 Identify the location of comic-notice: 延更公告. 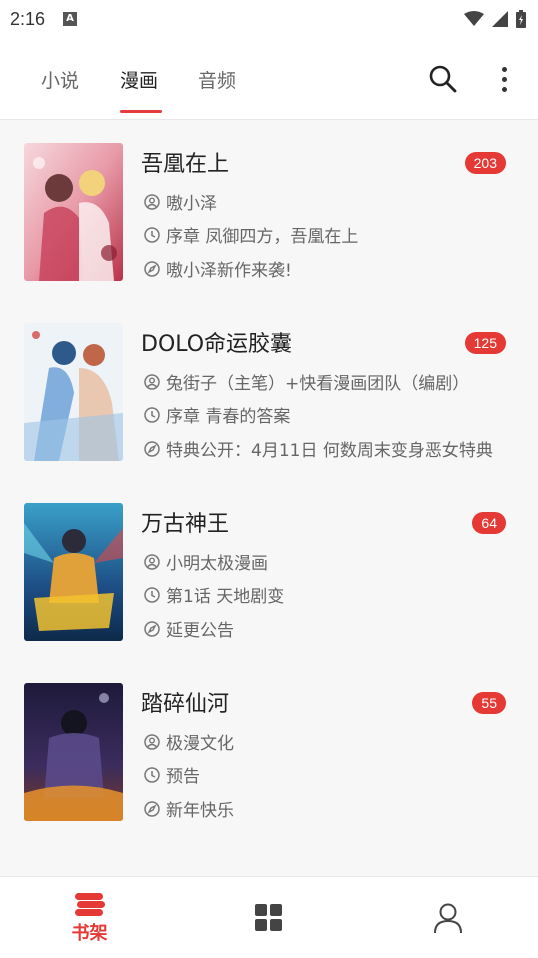
(200, 631).